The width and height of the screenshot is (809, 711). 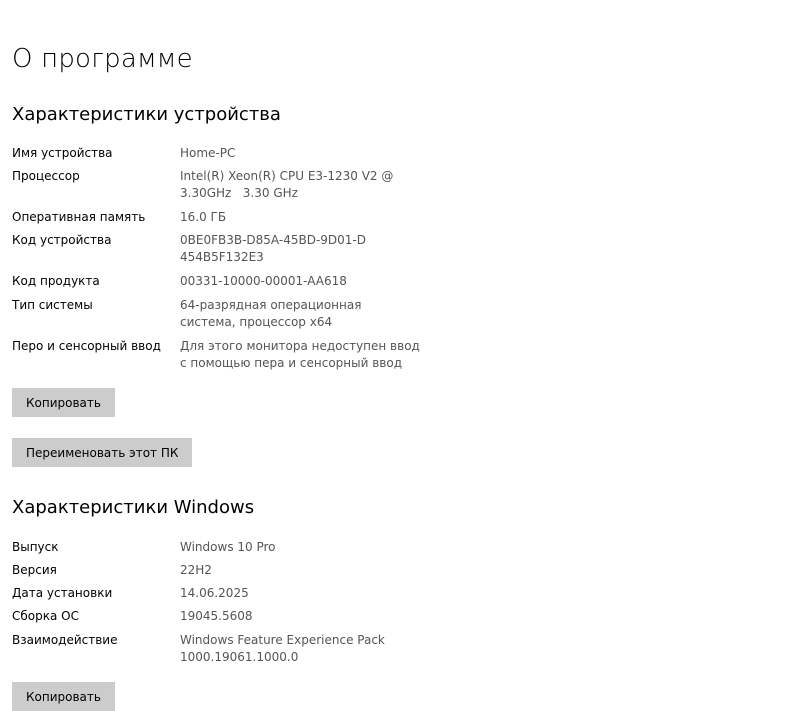 What do you see at coordinates (300, 153) in the screenshot?
I see `spec-value: Home-PC` at bounding box center [300, 153].